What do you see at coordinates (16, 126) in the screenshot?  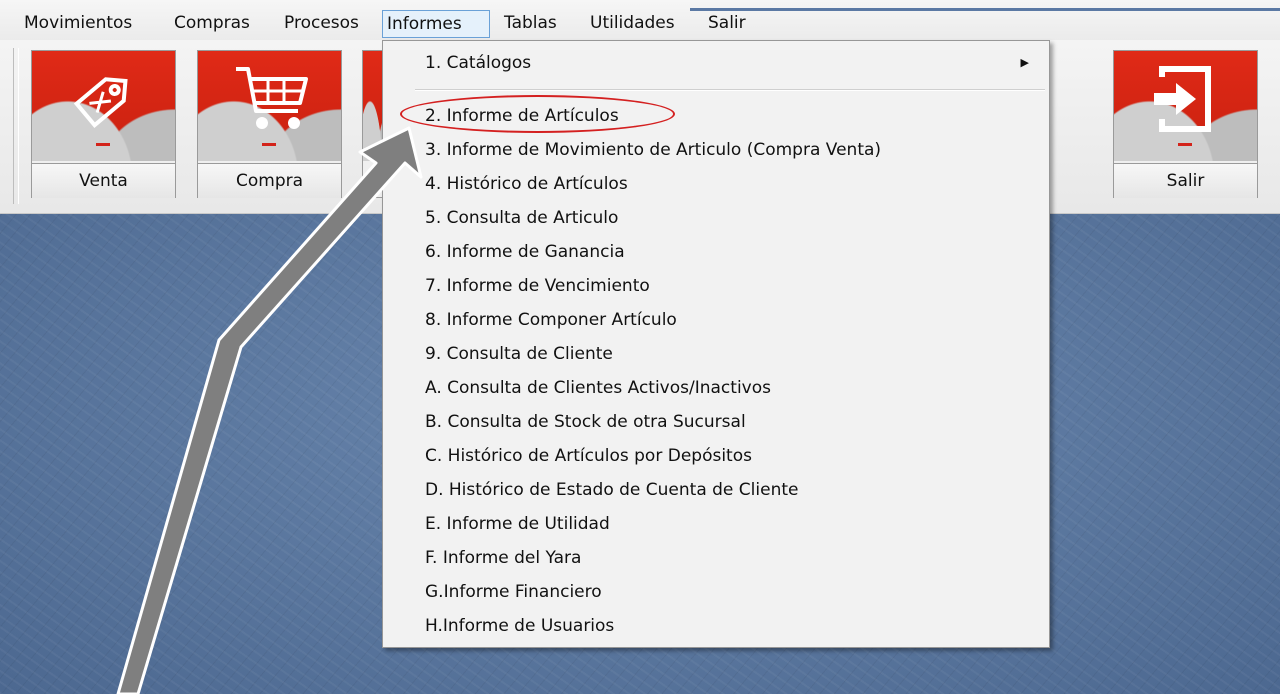 I see `toolbar-grip` at bounding box center [16, 126].